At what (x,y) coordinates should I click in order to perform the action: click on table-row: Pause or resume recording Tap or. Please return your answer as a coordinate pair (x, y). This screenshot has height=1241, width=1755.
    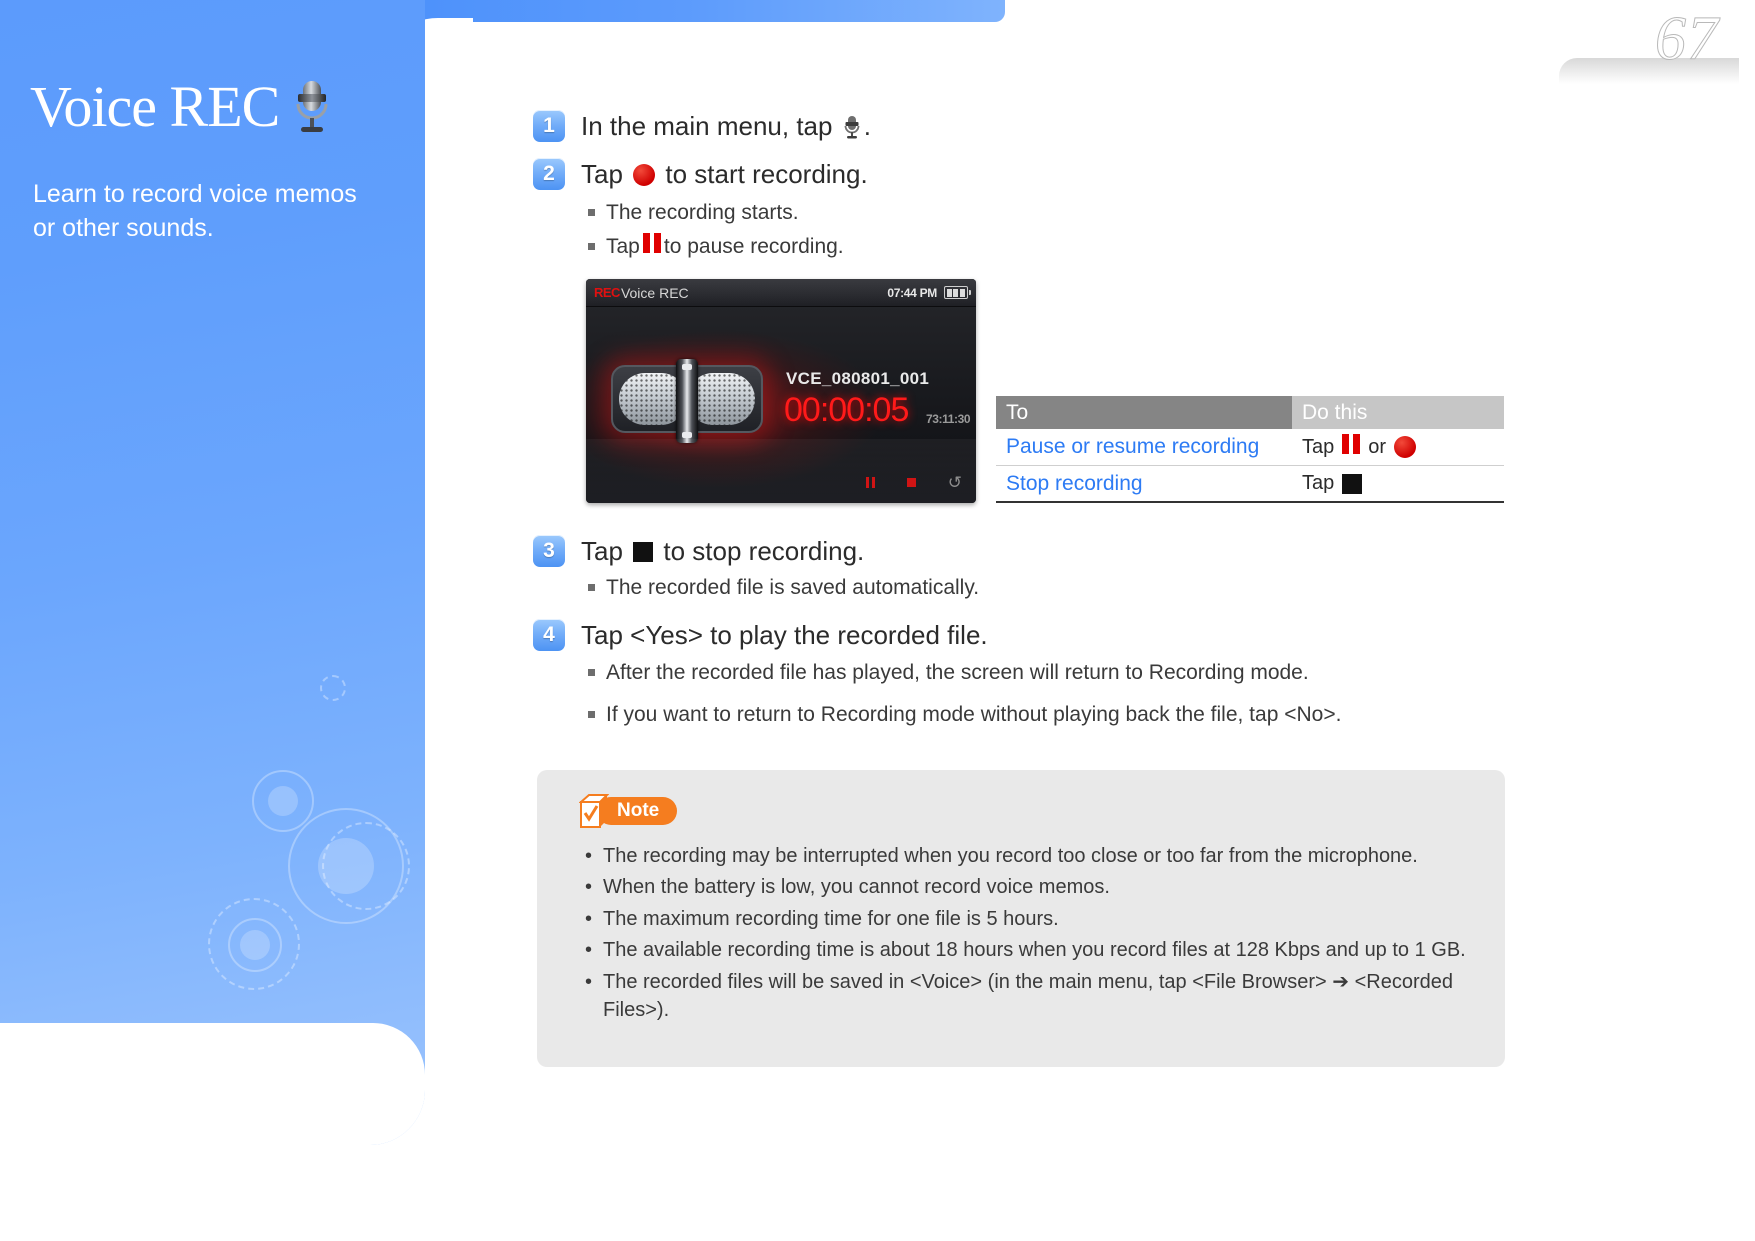
    Looking at the image, I should click on (1250, 447).